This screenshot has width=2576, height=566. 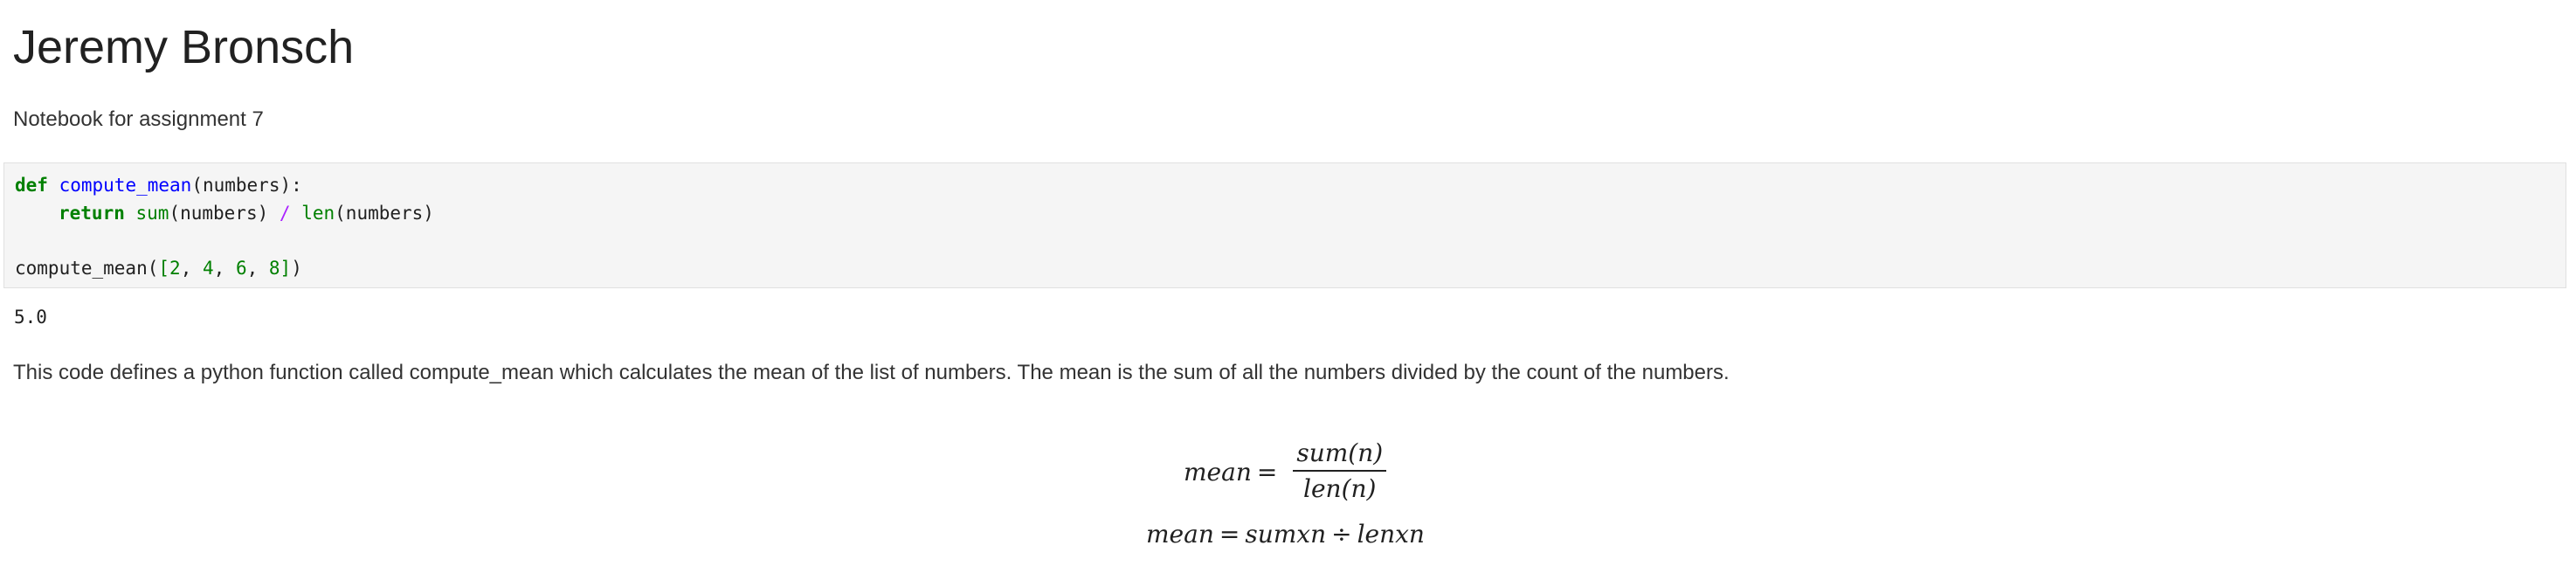 I want to click on list-close-bracket: ], so click(x=286, y=268).